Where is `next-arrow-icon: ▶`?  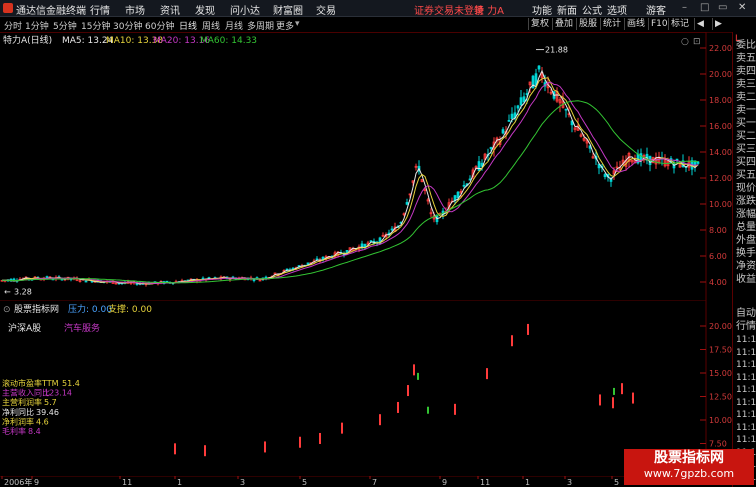
next-arrow-icon: ▶ is located at coordinates (718, 24).